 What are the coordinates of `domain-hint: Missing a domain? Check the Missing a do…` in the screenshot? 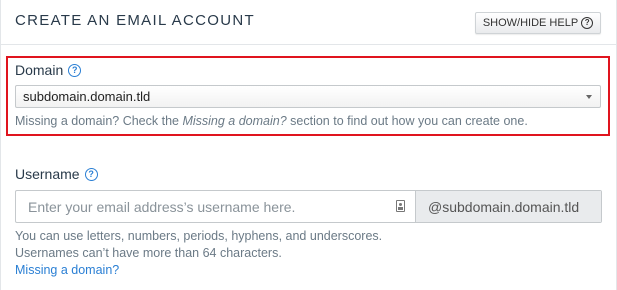 It's located at (271, 121).